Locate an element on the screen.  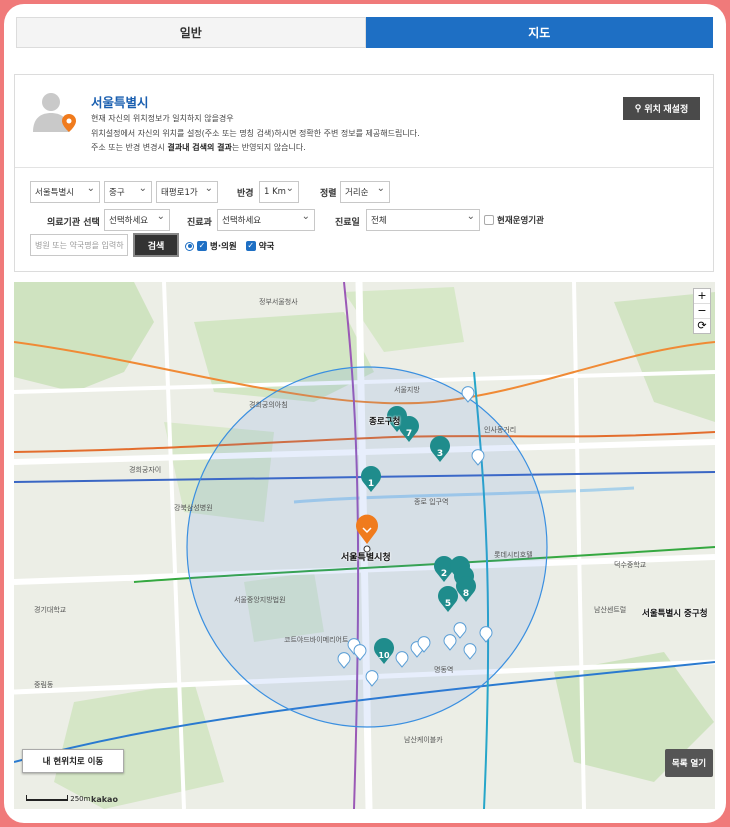
search-button: 검색 is located at coordinates (156, 245).